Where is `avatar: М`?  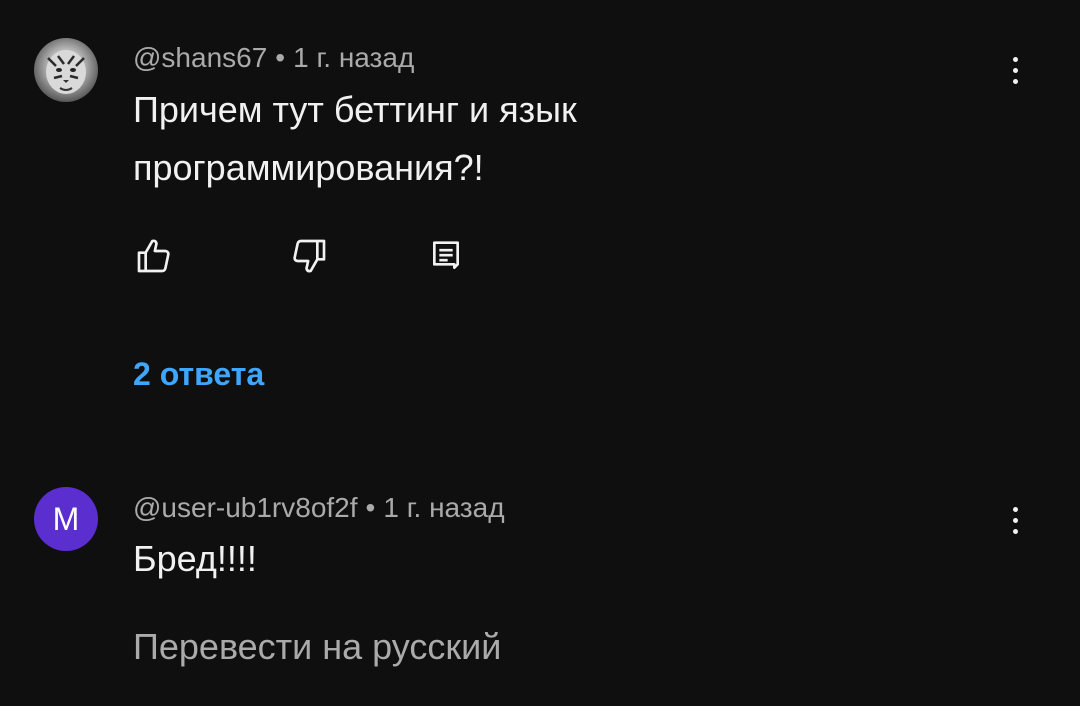
avatar: М is located at coordinates (66, 519).